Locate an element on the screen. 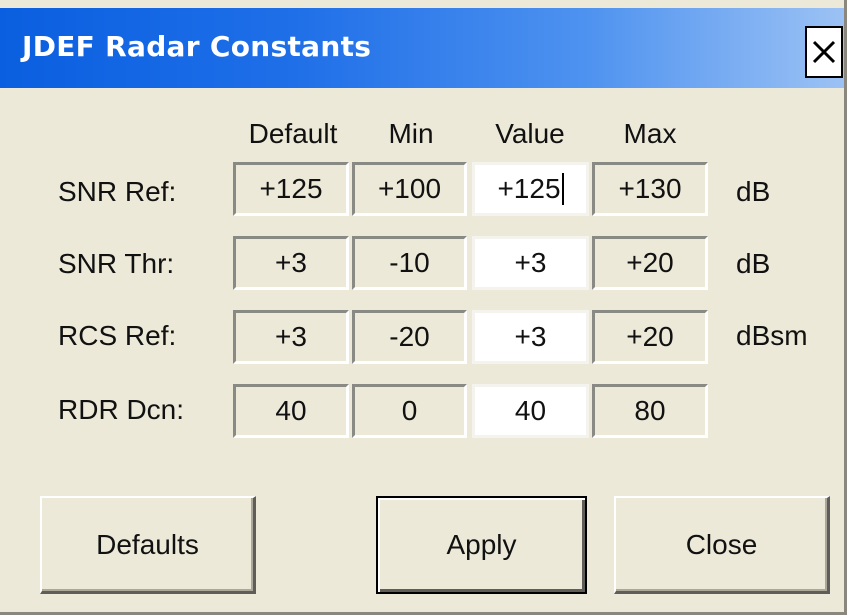 Image resolution: width=847 pixels, height=615 pixels. rdr-dcn-min-field: 0 is located at coordinates (409, 411).